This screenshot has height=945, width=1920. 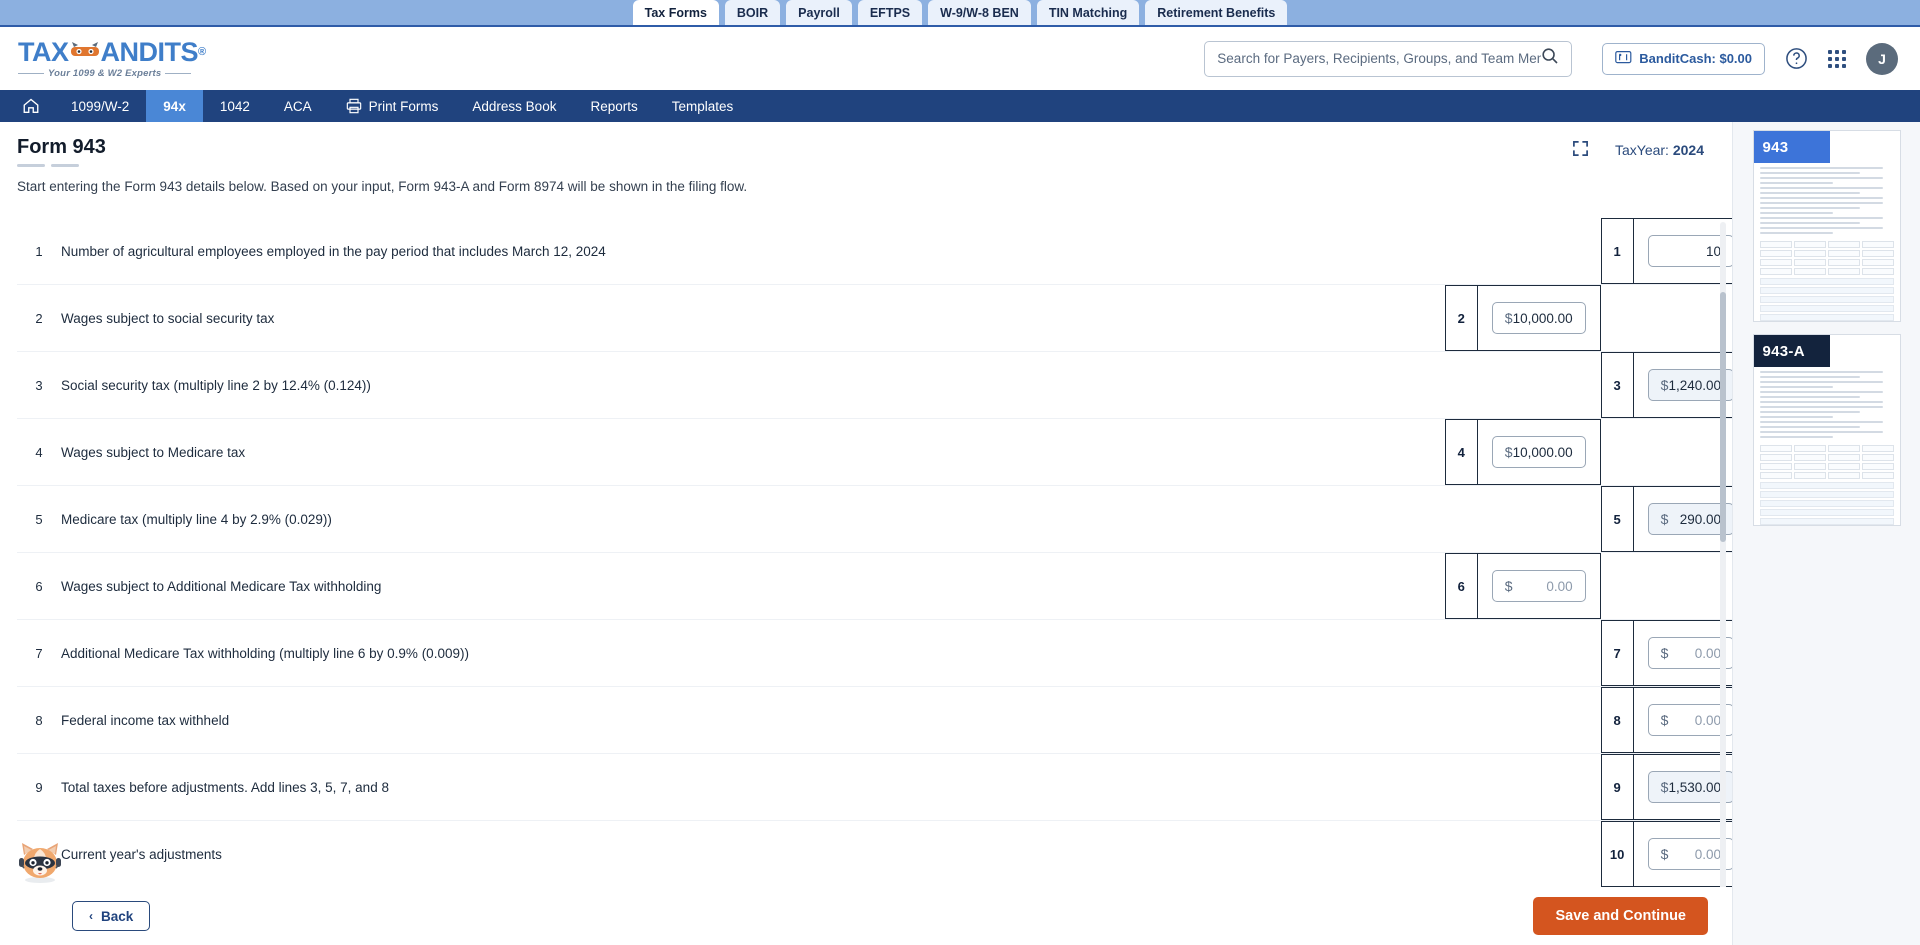 I want to click on thumbnail-label: 943-A, so click(x=1791, y=351).